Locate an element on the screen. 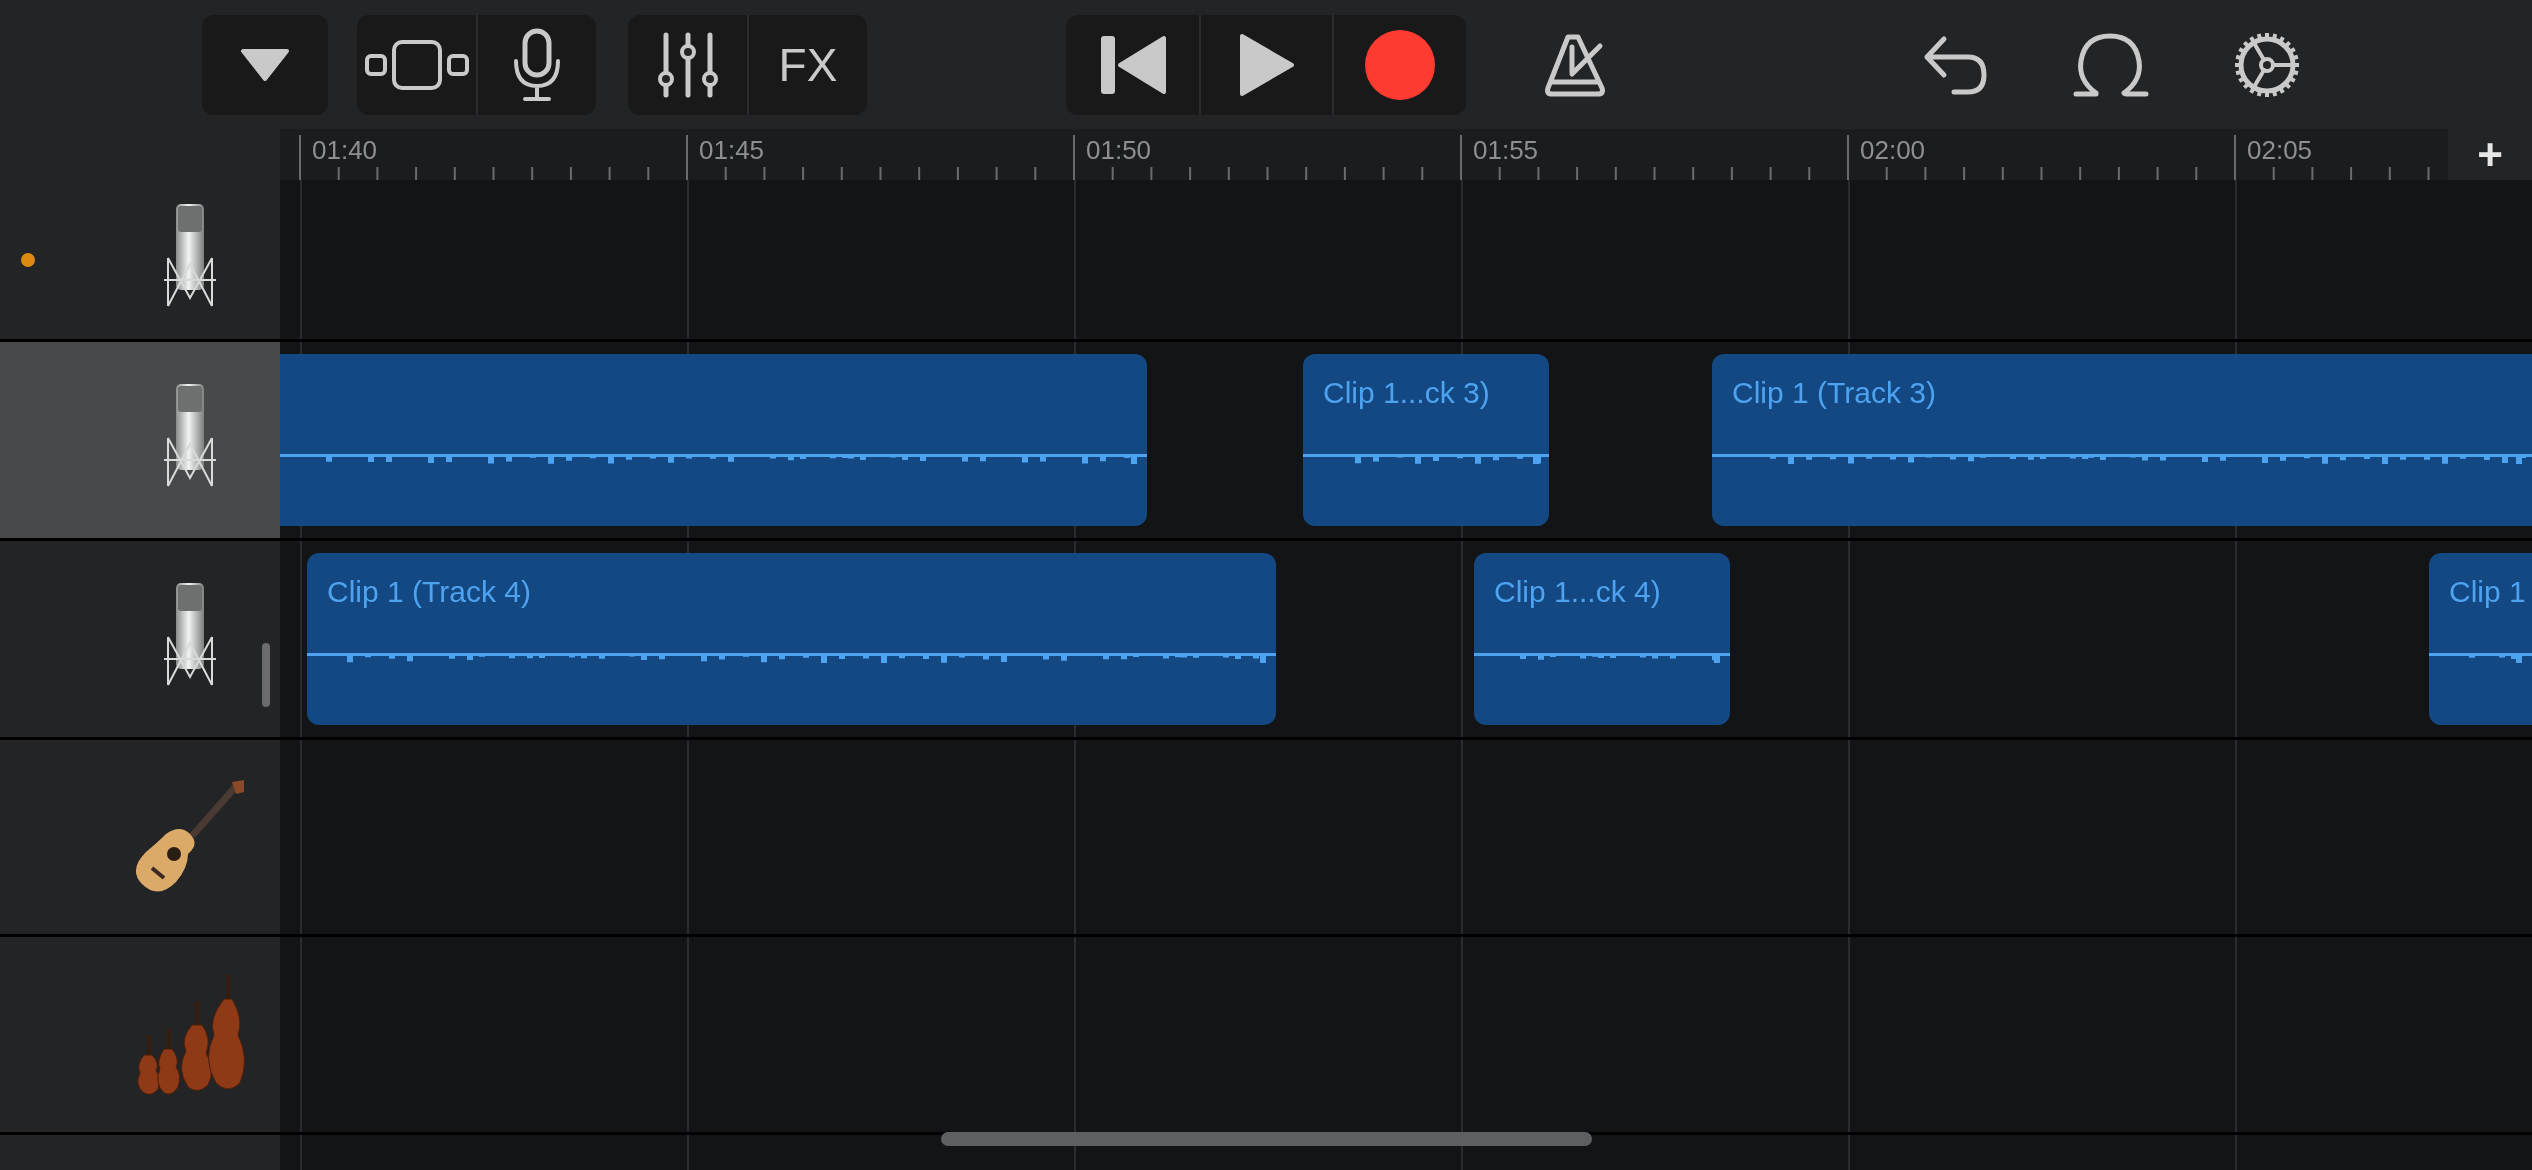 The width and height of the screenshot is (2532, 1170). clip-title: Clip 1...ck 3) is located at coordinates (1406, 393).